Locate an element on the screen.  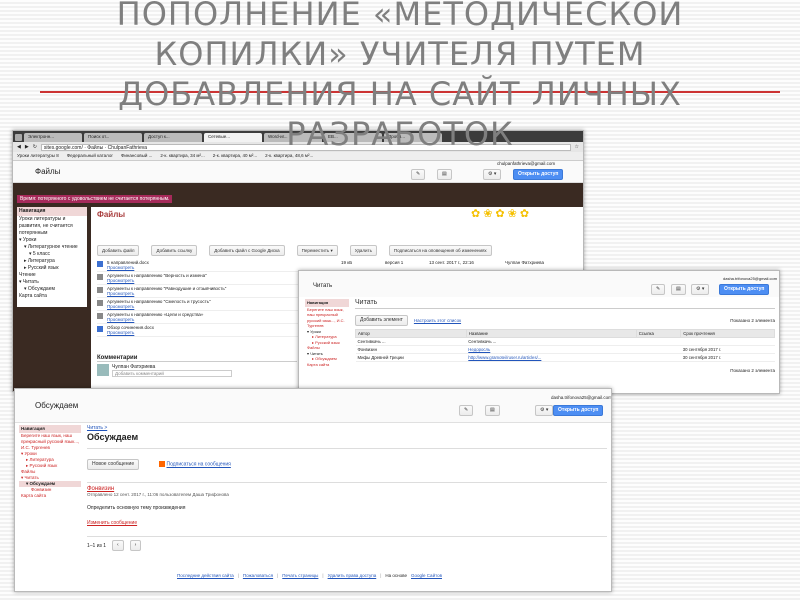
back-icon: ◀ is located at coordinates (19, 147).